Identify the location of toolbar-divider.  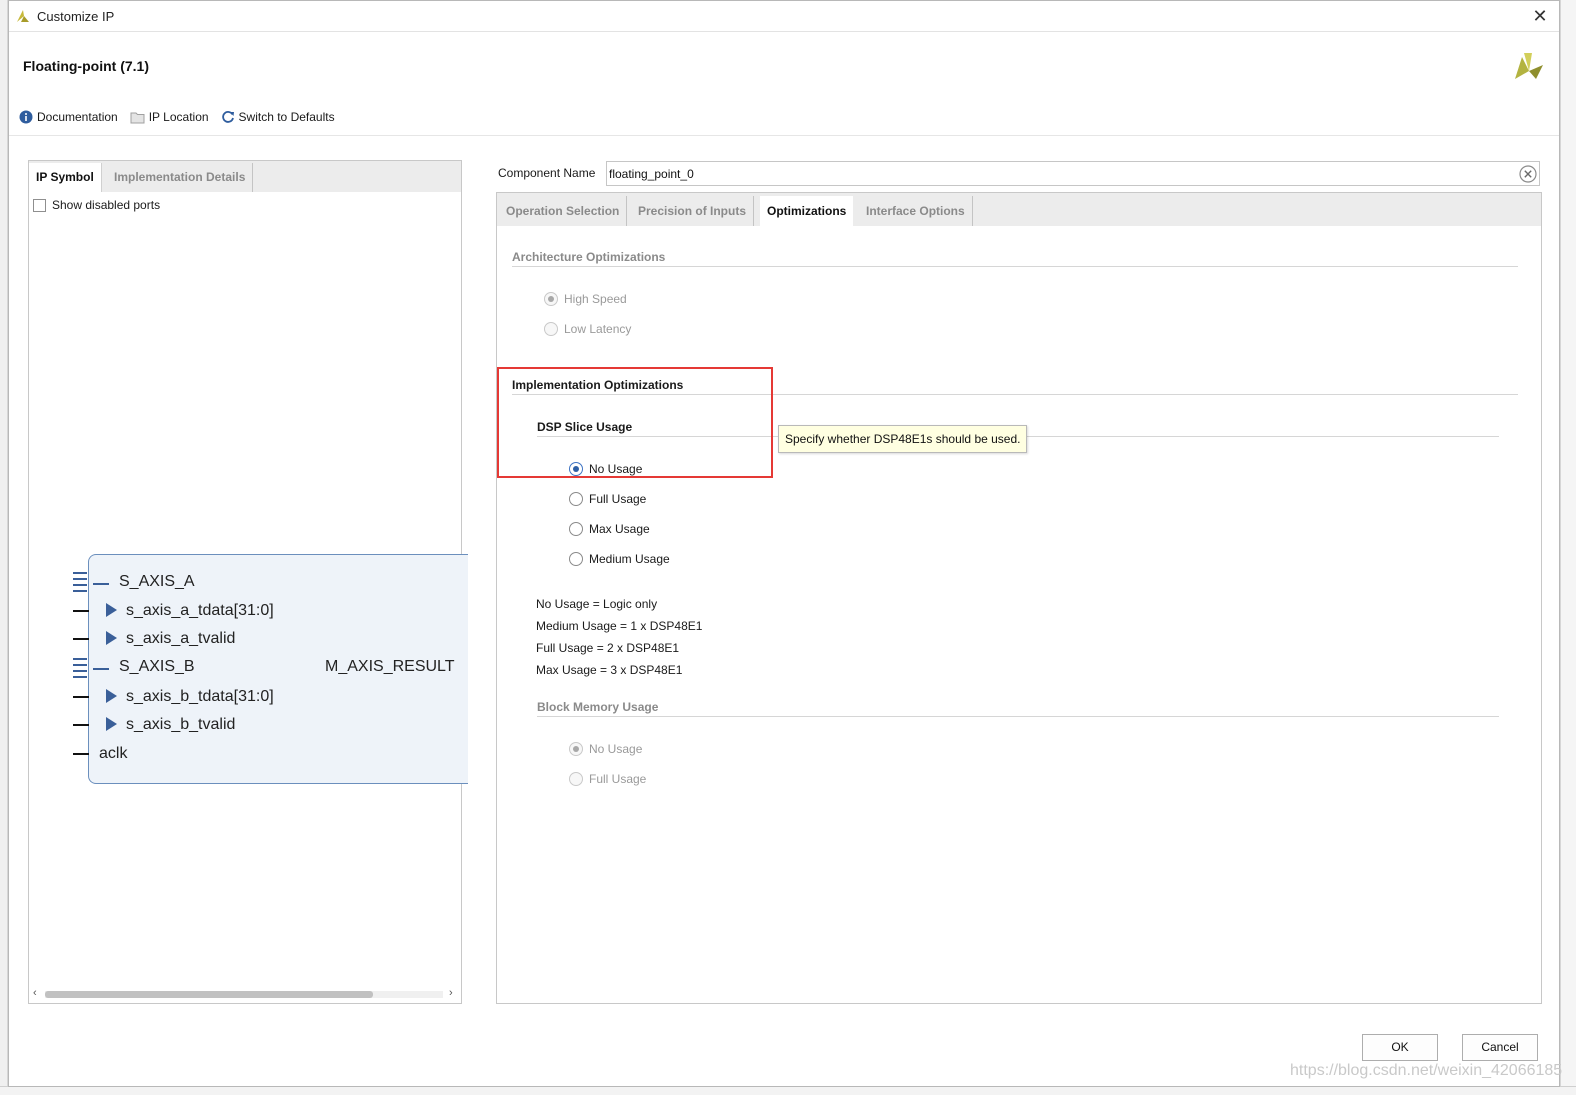
(784, 135).